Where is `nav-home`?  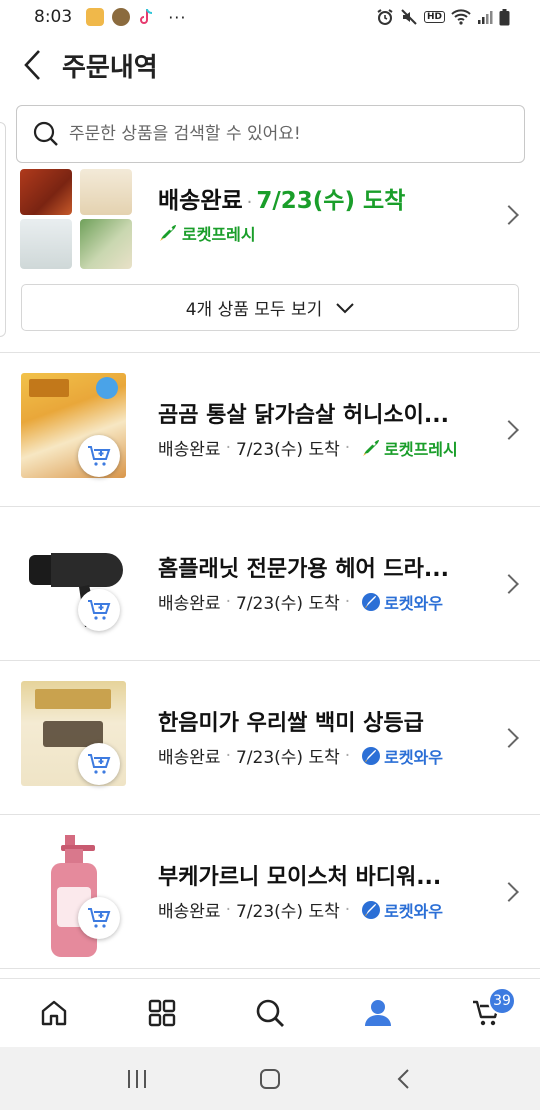 nav-home is located at coordinates (54, 1013).